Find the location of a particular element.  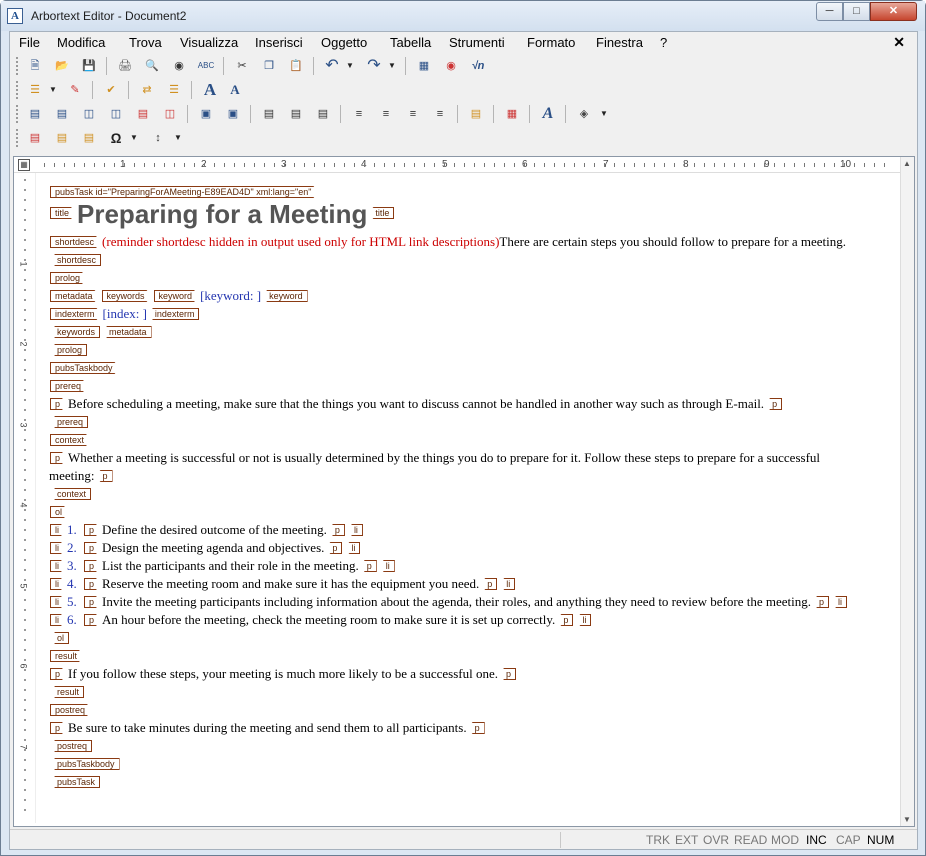

menu-strumenti: Strumenti is located at coordinates (477, 42).